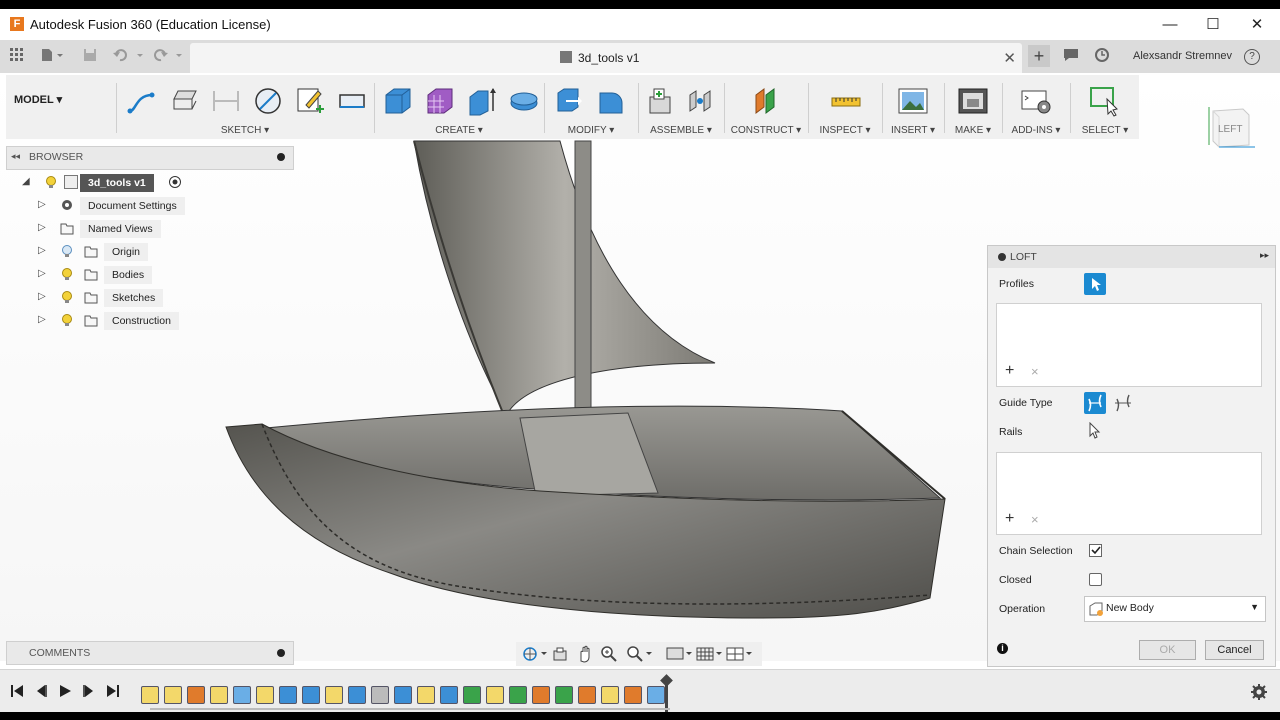 The width and height of the screenshot is (1280, 720). I want to click on expand-dialog-icon: ▸▸, so click(1264, 255).